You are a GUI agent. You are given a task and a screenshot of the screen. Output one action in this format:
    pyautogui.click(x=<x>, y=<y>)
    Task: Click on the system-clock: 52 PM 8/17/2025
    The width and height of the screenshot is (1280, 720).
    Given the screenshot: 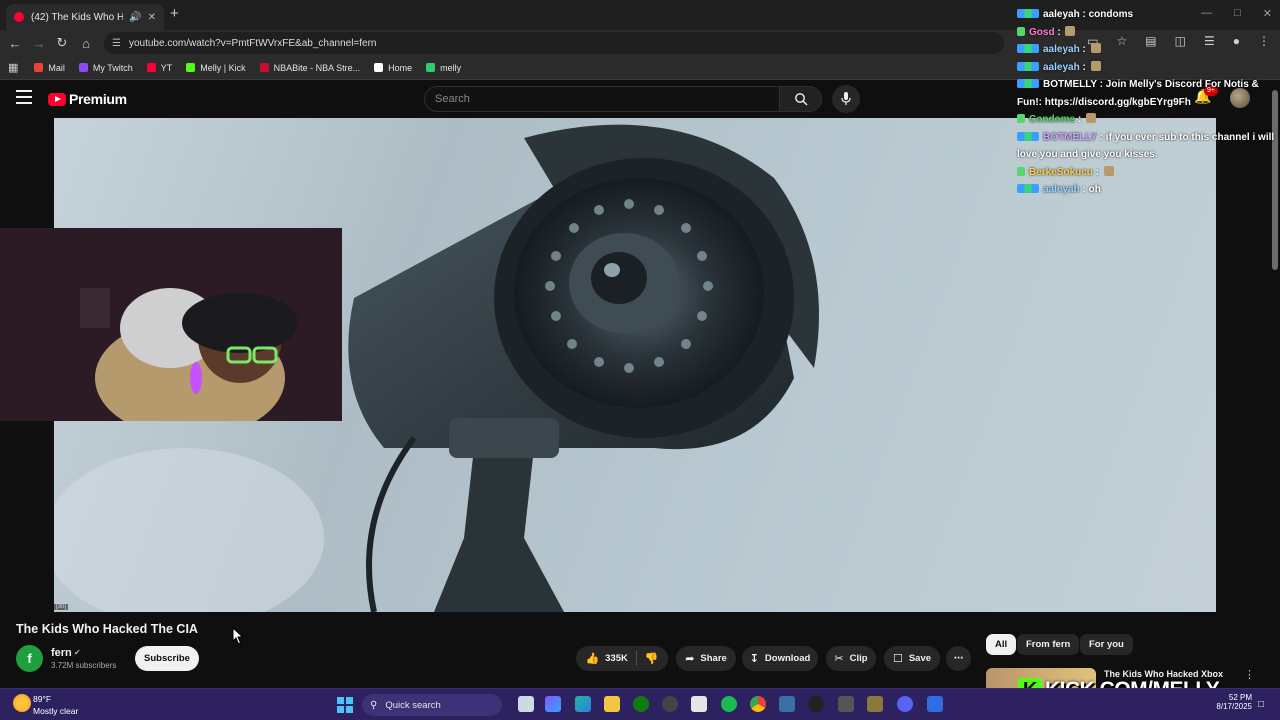 What is the action you would take?
    pyautogui.click(x=1232, y=702)
    